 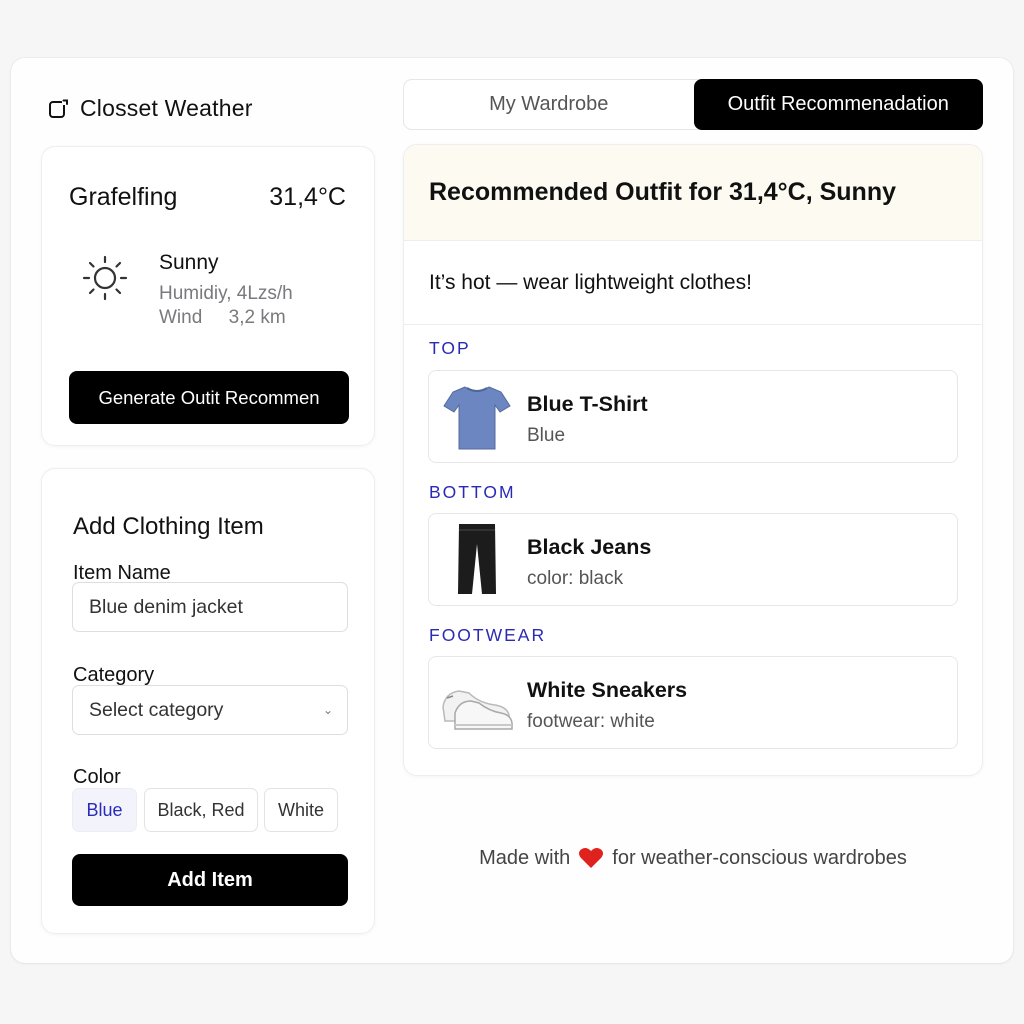 What do you see at coordinates (546, 435) in the screenshot?
I see `outfit-item-detail: Blue` at bounding box center [546, 435].